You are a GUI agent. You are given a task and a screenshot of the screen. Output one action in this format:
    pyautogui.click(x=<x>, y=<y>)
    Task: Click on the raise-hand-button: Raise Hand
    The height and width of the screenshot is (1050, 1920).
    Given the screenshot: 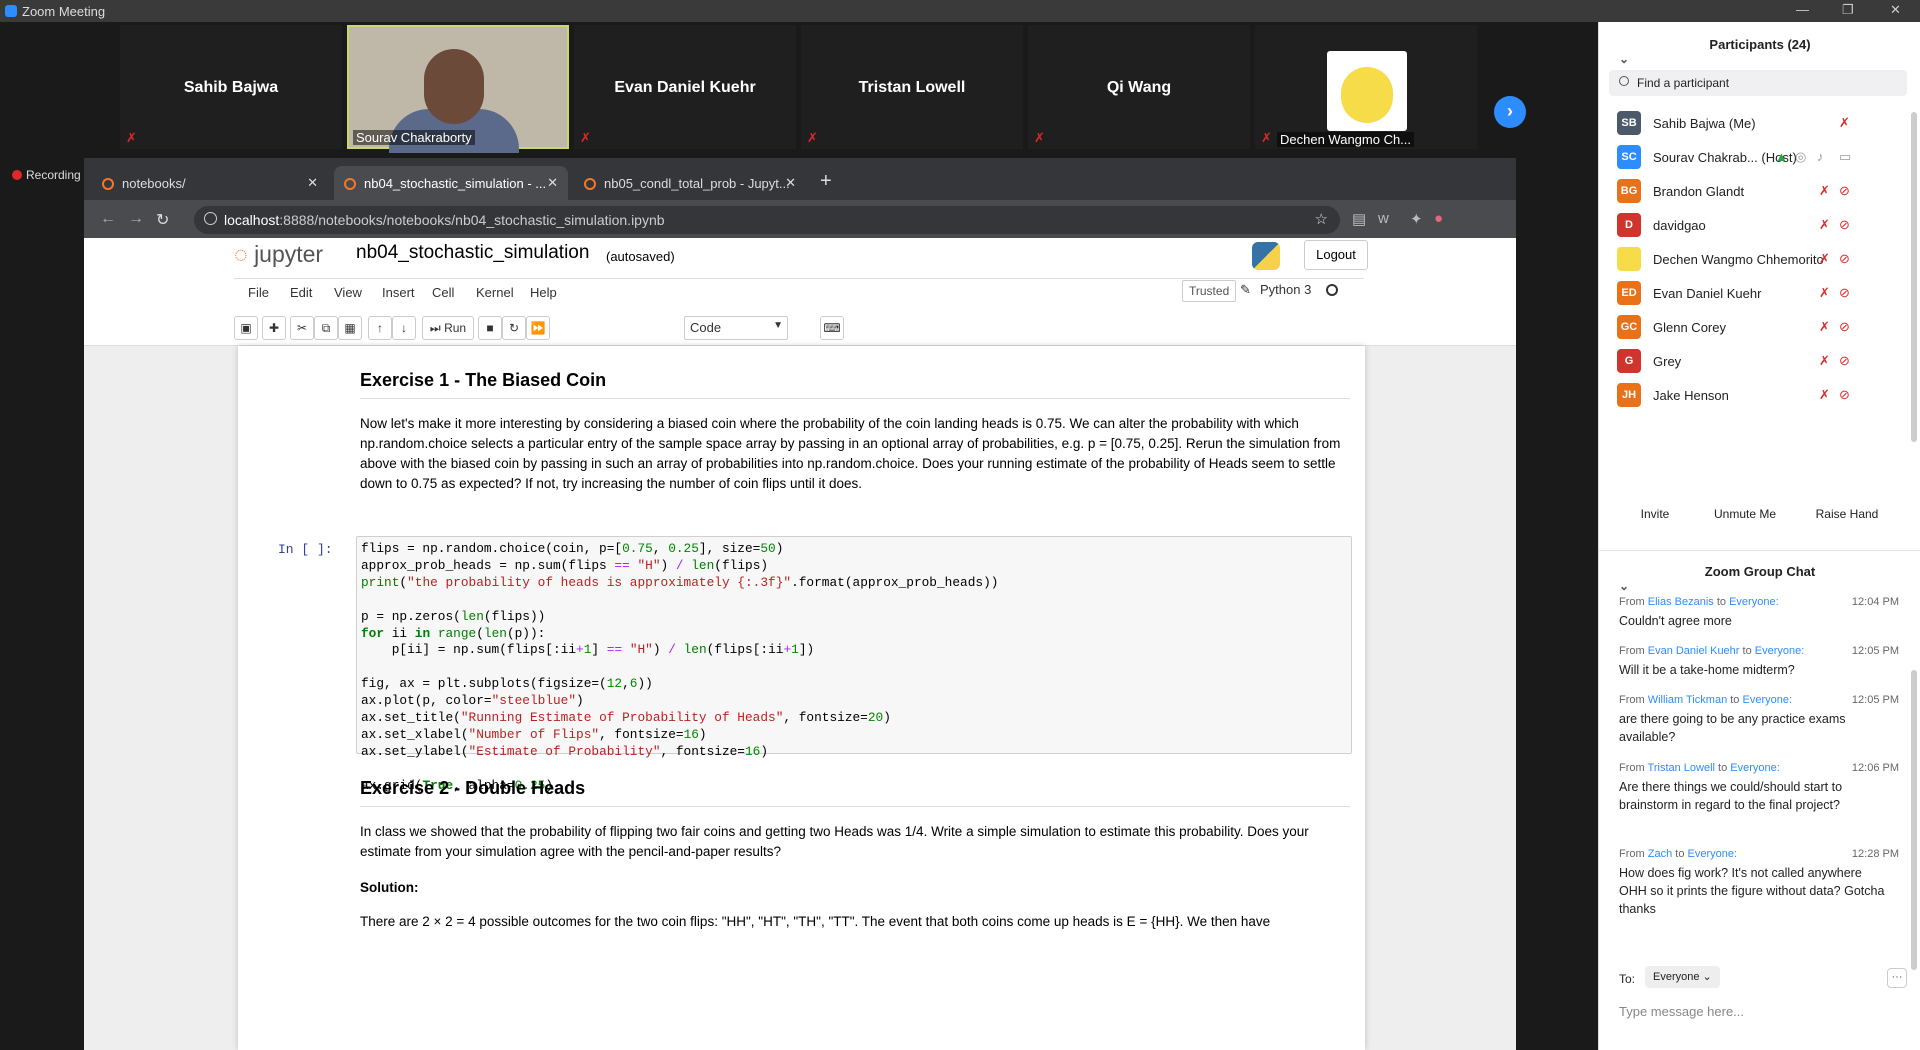 What is the action you would take?
    pyautogui.click(x=1847, y=514)
    